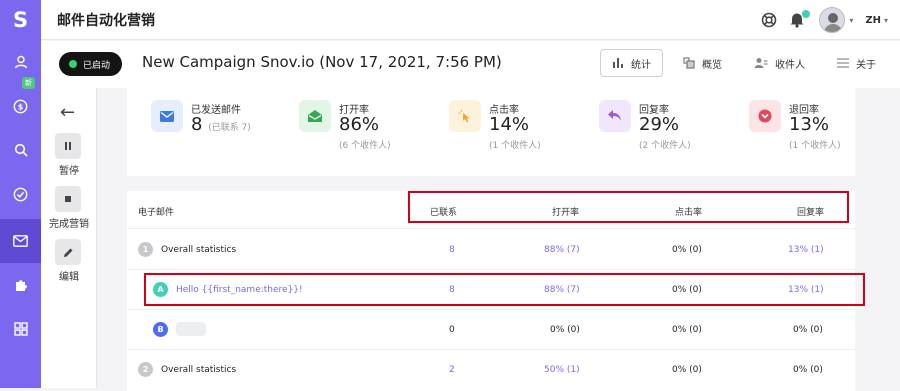  What do you see at coordinates (615, 116) in the screenshot?
I see `reply-arrow-icon` at bounding box center [615, 116].